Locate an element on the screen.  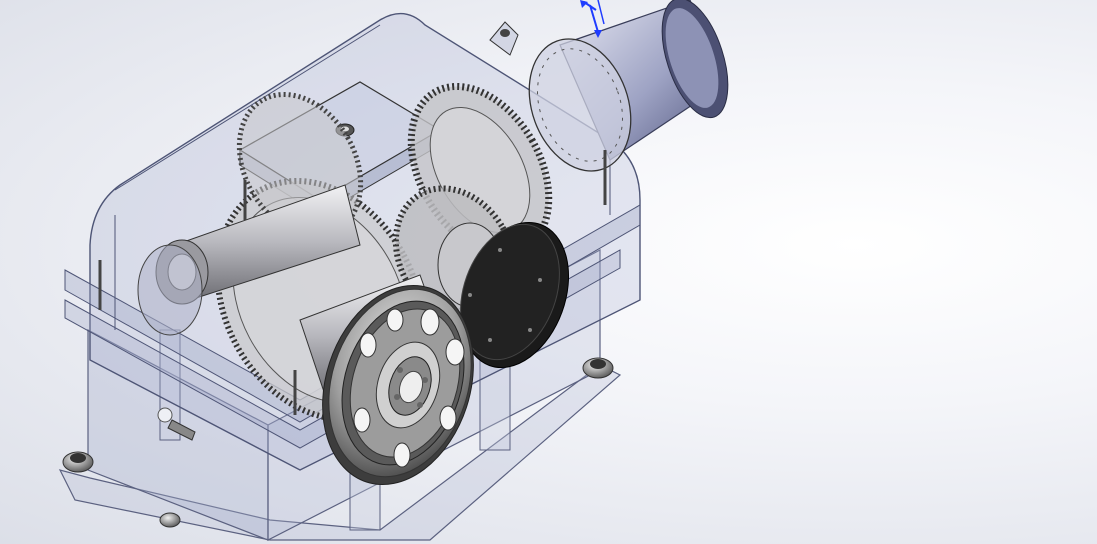
foundation-bolt-right is located at coordinates (598, 368).